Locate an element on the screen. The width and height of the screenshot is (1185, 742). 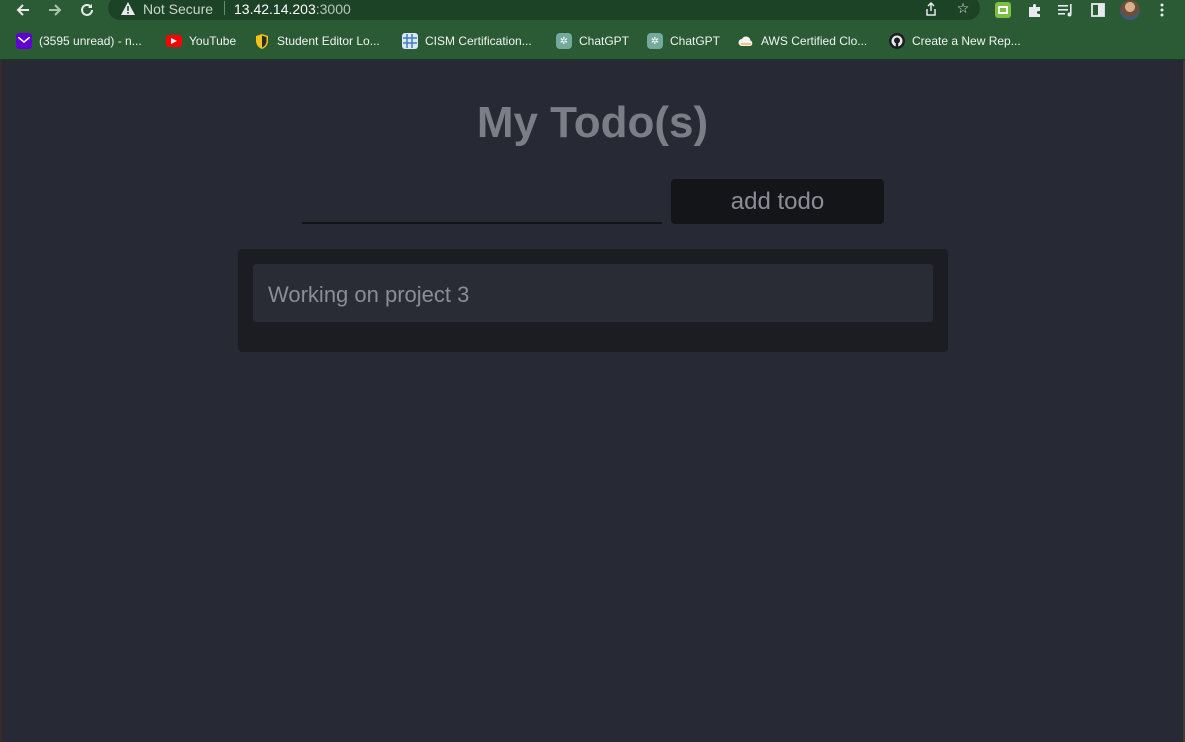
bookmark-chatgpt-2: ✲ ChatGPT is located at coordinates (683, 41).